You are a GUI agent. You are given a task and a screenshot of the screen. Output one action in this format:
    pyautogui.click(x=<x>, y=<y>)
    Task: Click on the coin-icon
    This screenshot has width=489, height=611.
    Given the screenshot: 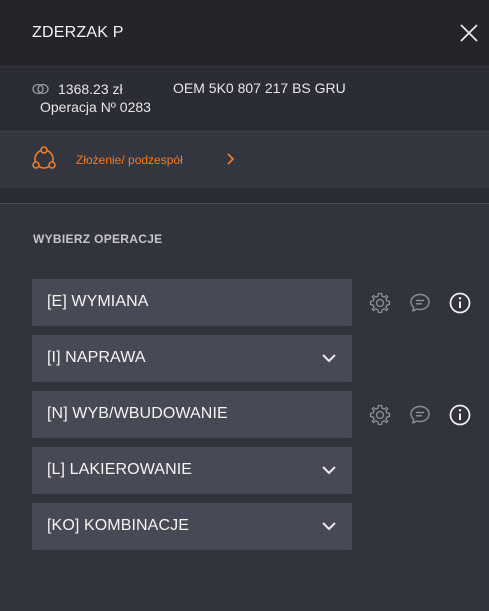 What is the action you would take?
    pyautogui.click(x=40, y=89)
    